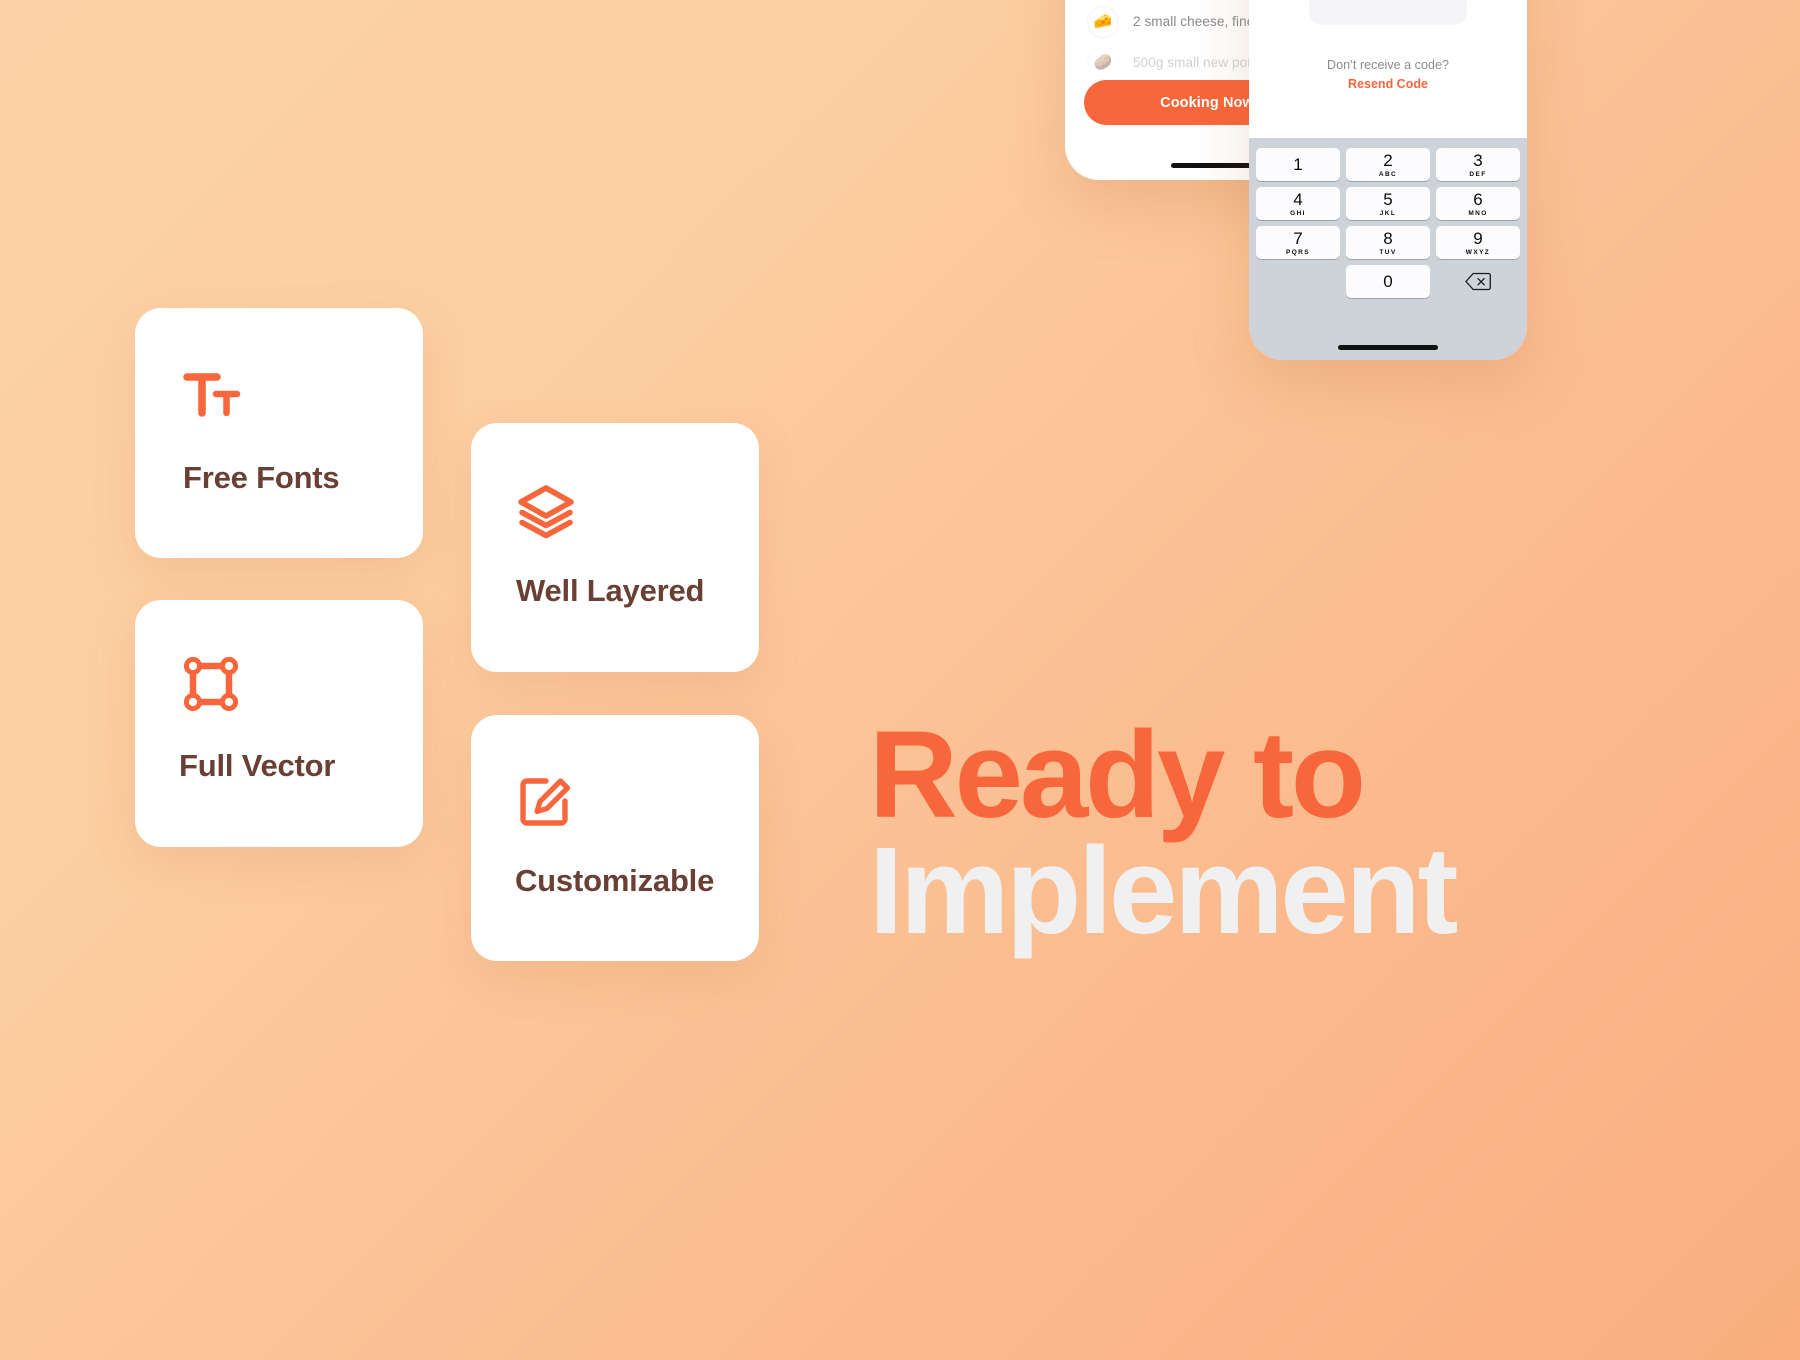 Image resolution: width=1800 pixels, height=1360 pixels. I want to click on keypad-row: 4 GHI 5 JKL 6 MNO, so click(1388, 203).